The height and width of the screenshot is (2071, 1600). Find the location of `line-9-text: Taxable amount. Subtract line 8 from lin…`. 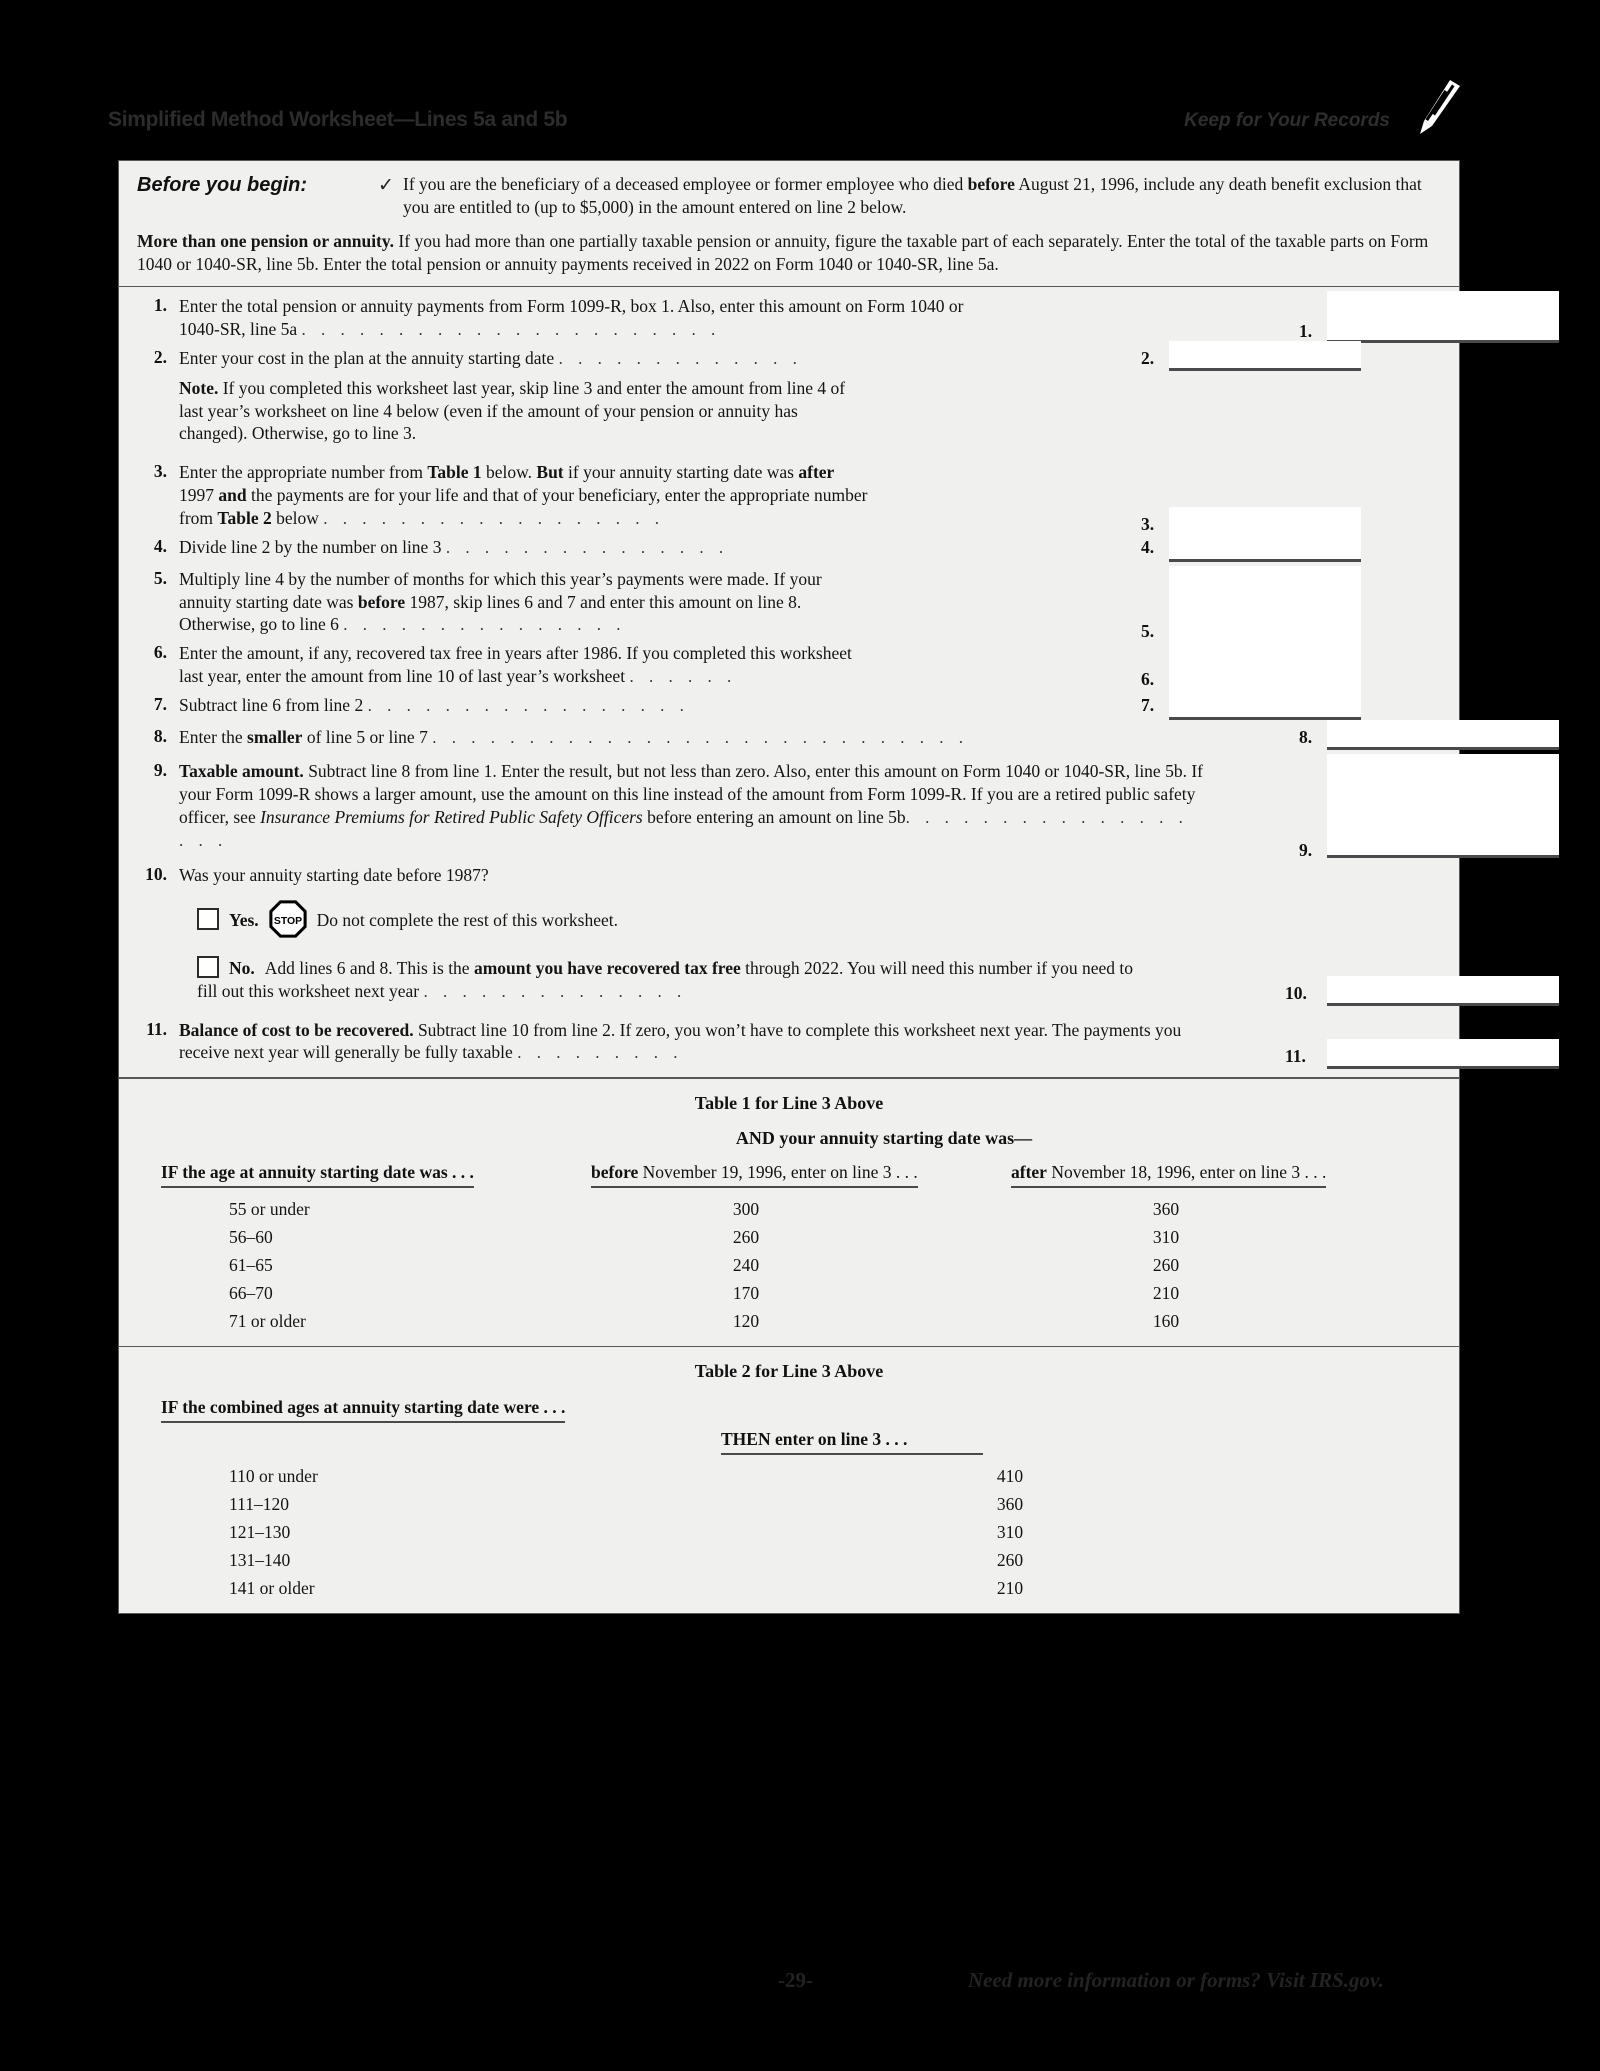

line-9-text: Taxable amount. Subtract line 8 from lin… is located at coordinates (696, 806).